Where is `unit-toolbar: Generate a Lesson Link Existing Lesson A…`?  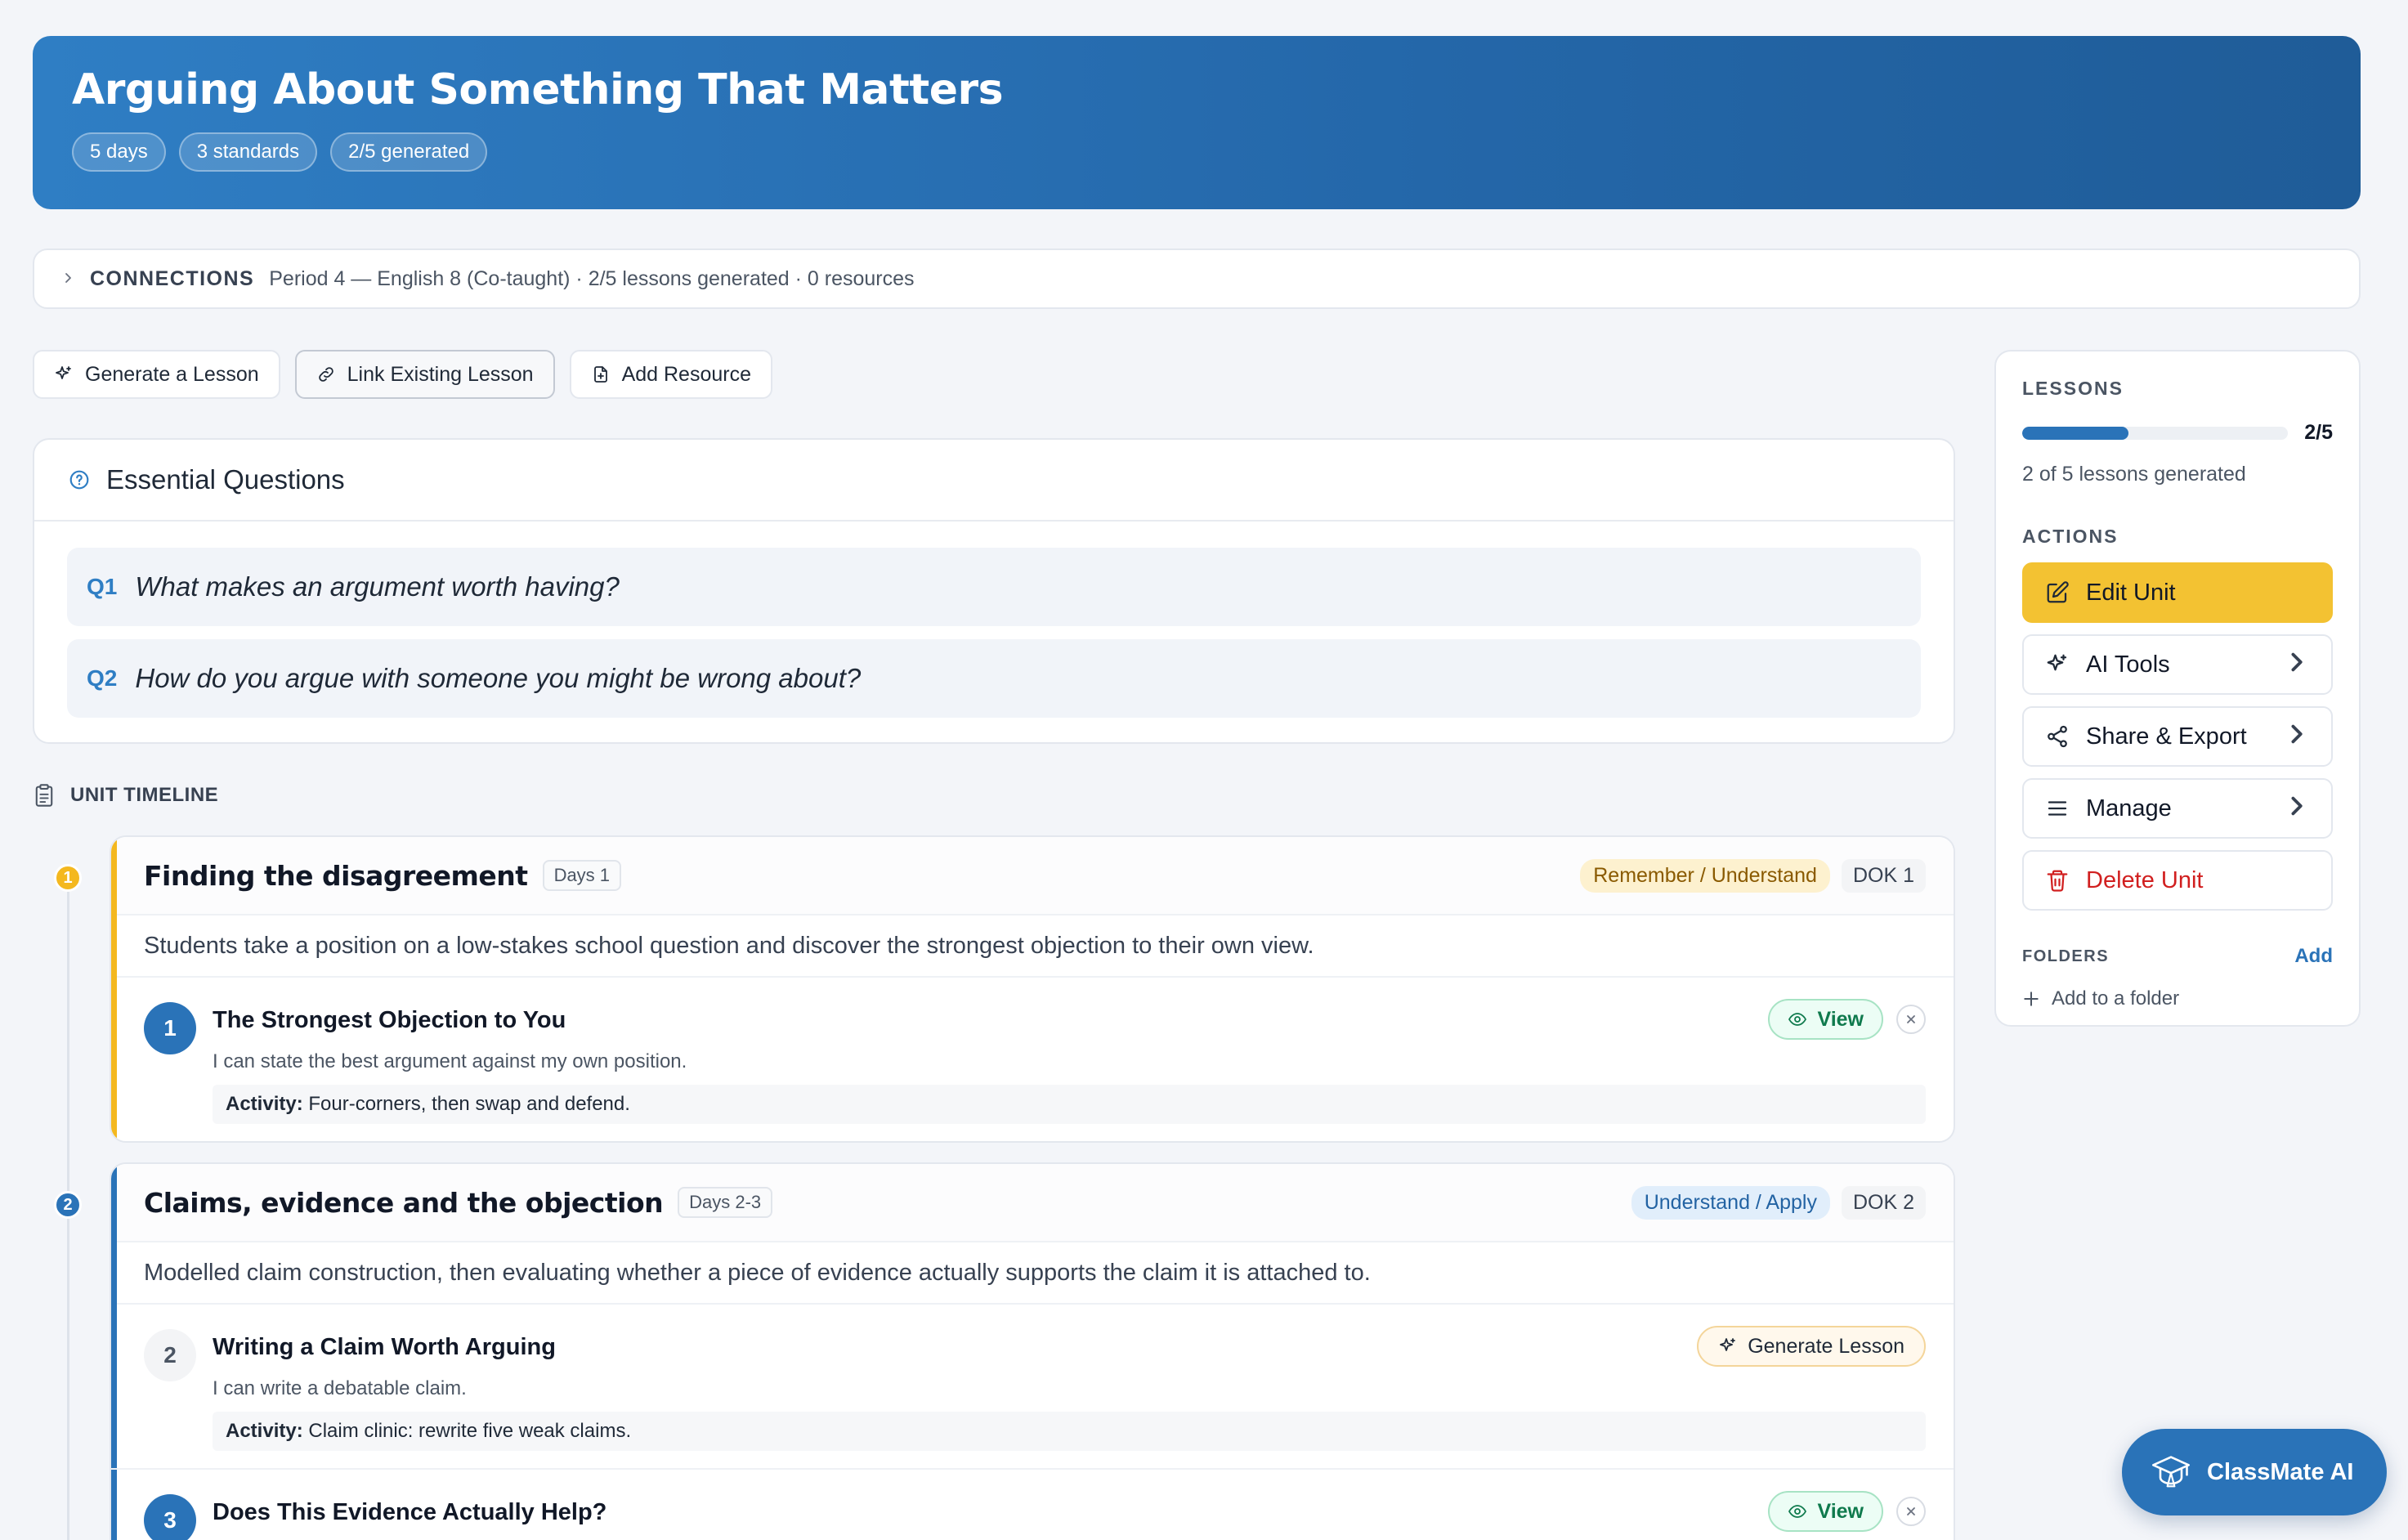 unit-toolbar: Generate a Lesson Link Existing Lesson A… is located at coordinates (403, 375).